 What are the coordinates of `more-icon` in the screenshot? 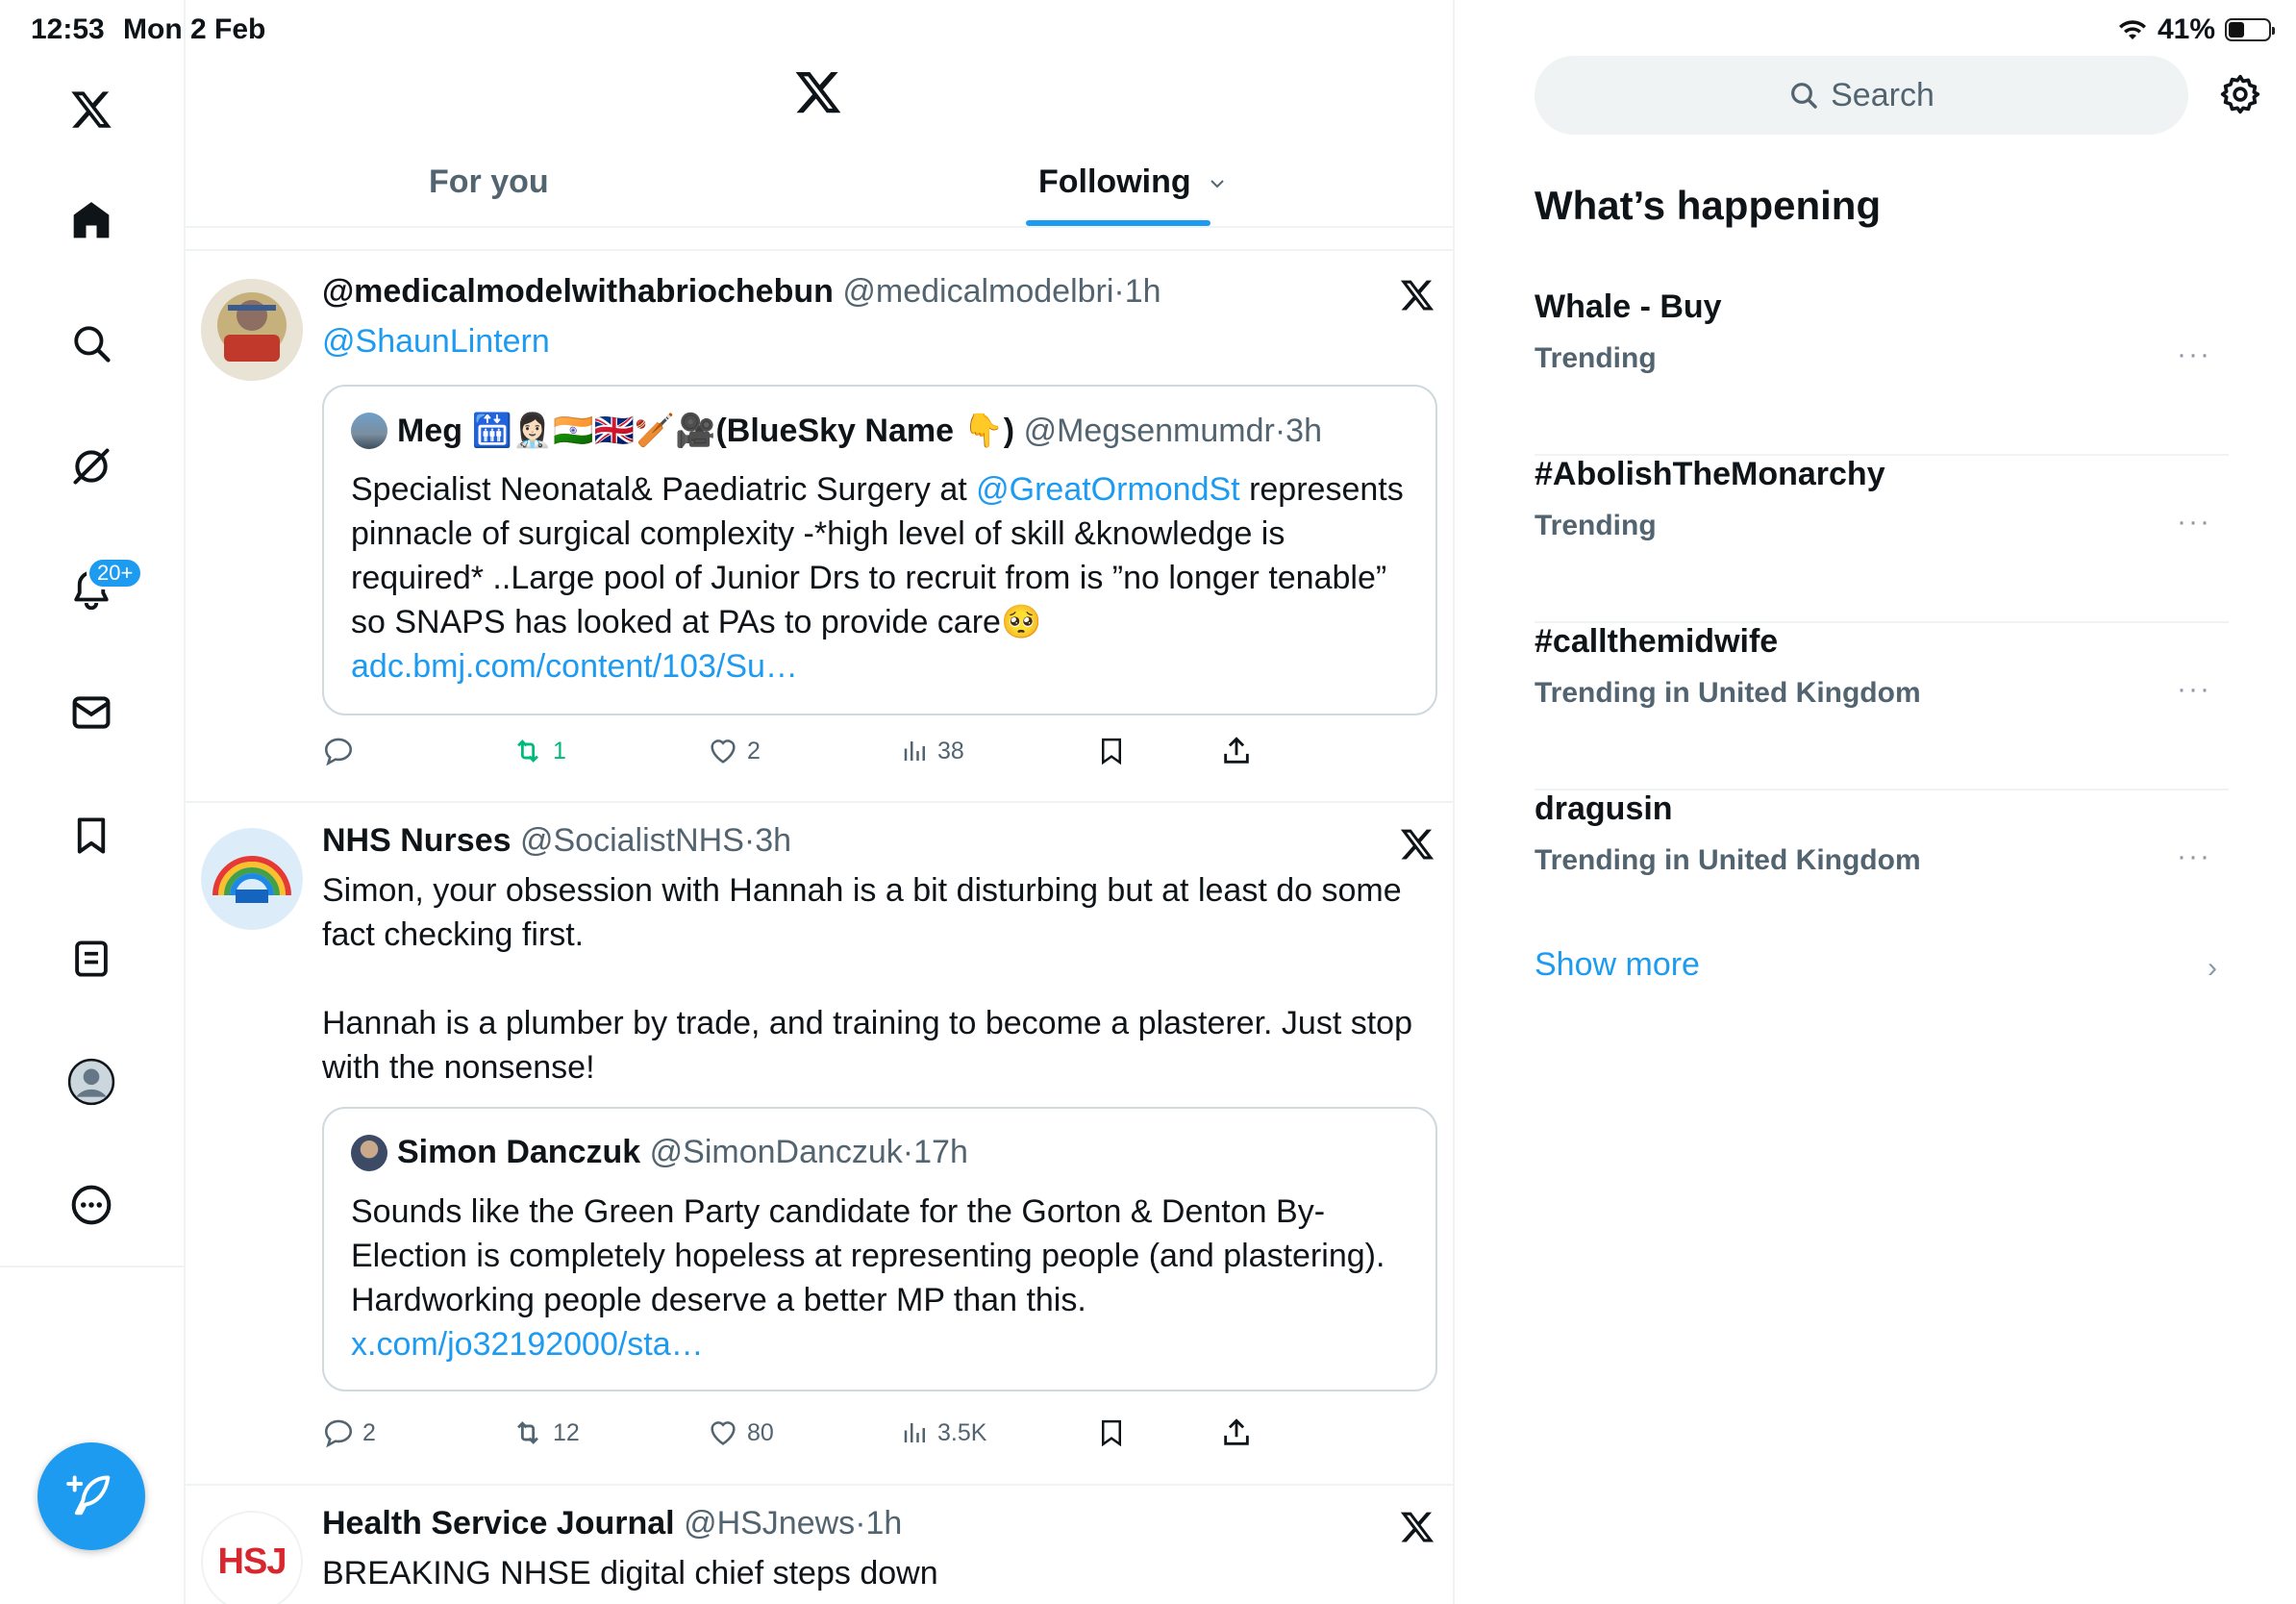 It's located at (91, 1205).